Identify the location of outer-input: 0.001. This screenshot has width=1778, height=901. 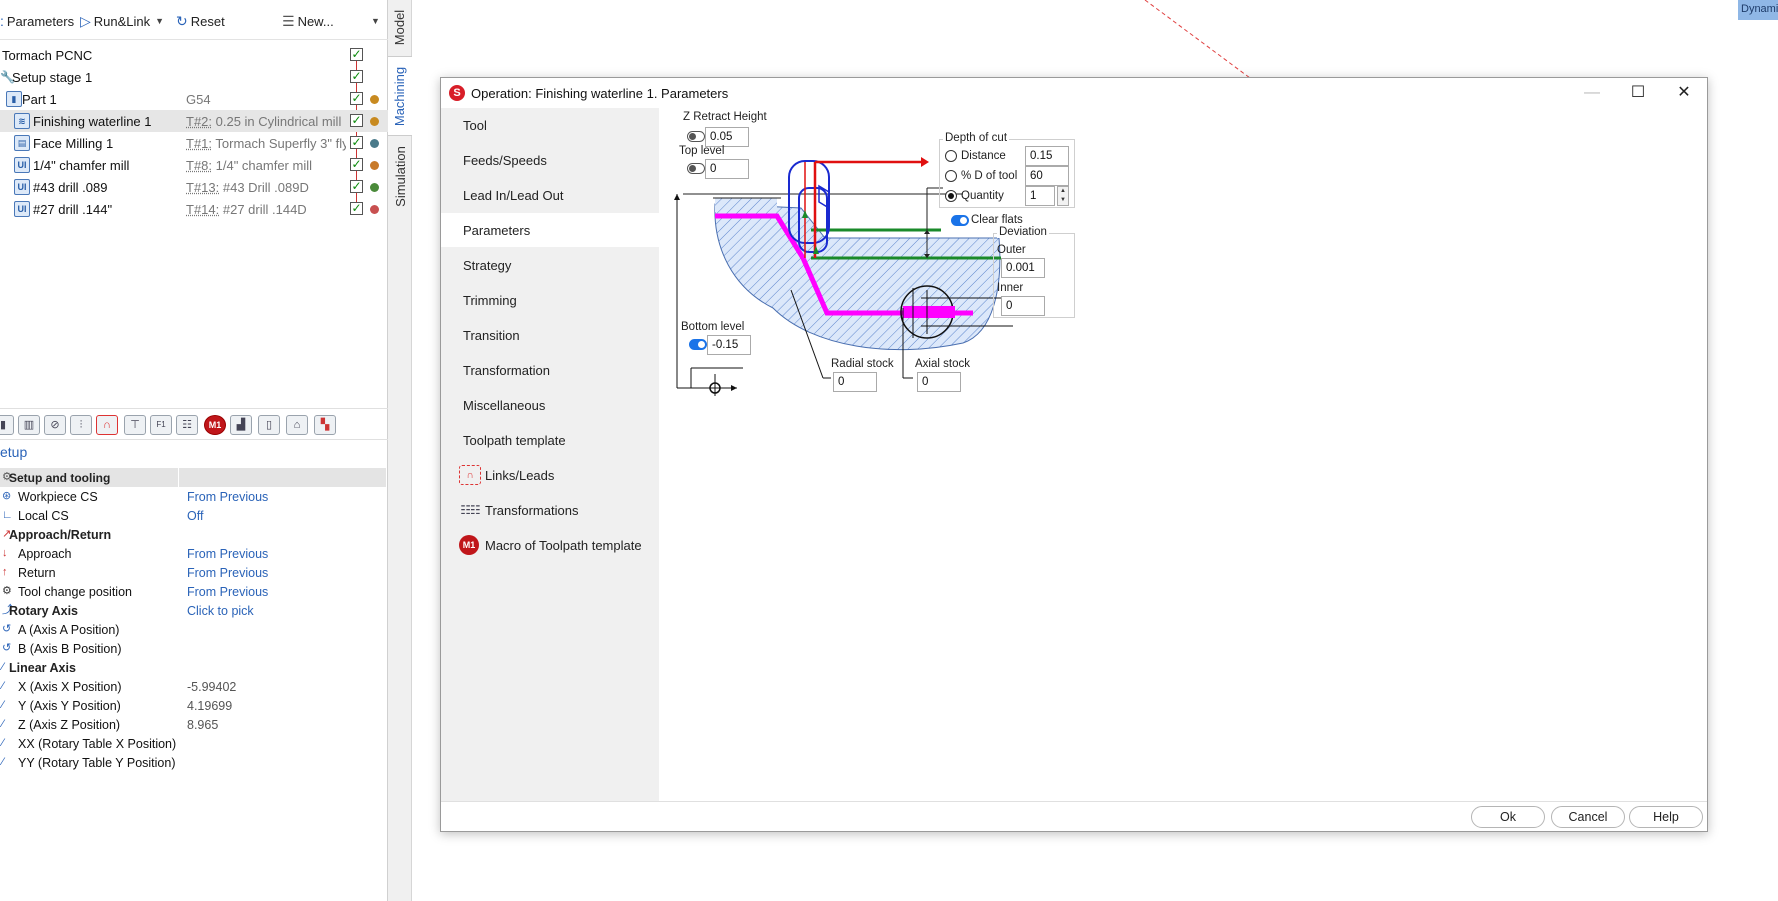
(1023, 268).